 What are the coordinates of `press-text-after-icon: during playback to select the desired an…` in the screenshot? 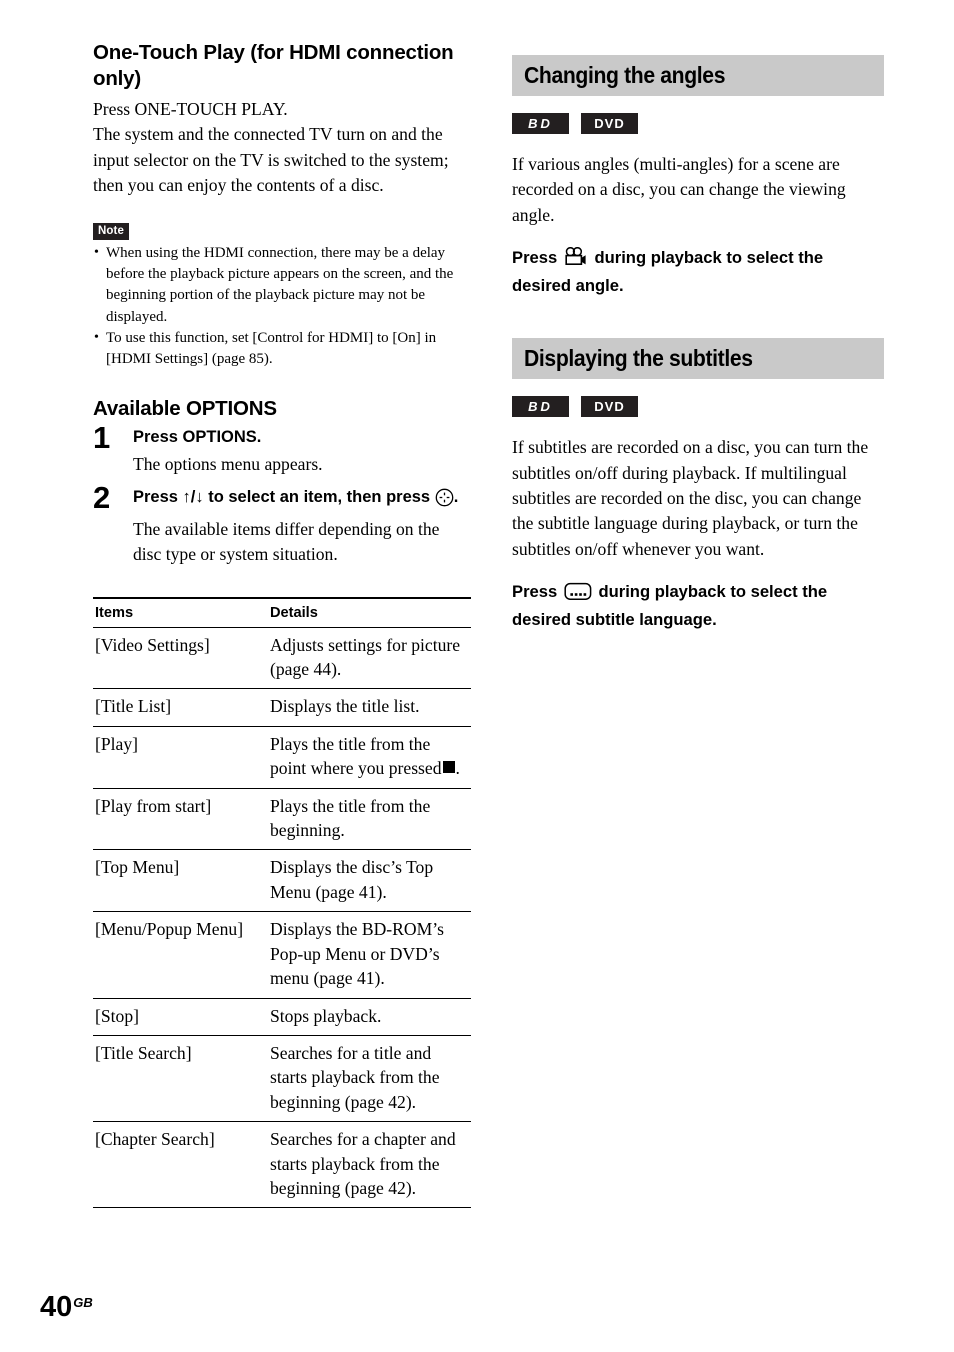 It's located at (668, 271).